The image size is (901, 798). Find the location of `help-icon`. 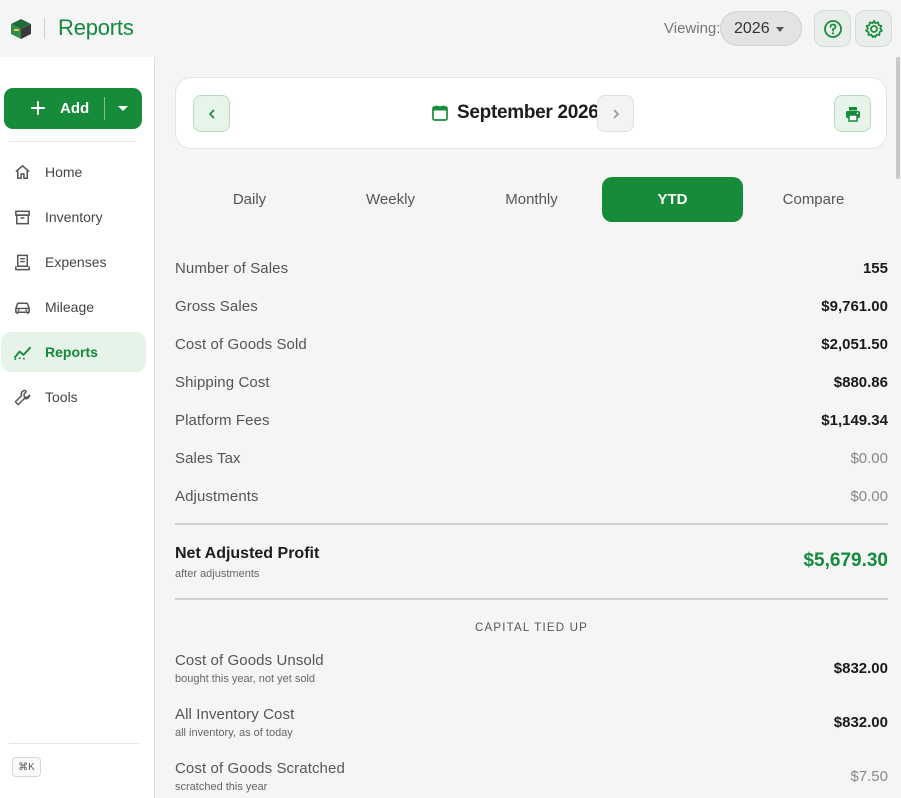

help-icon is located at coordinates (832, 28).